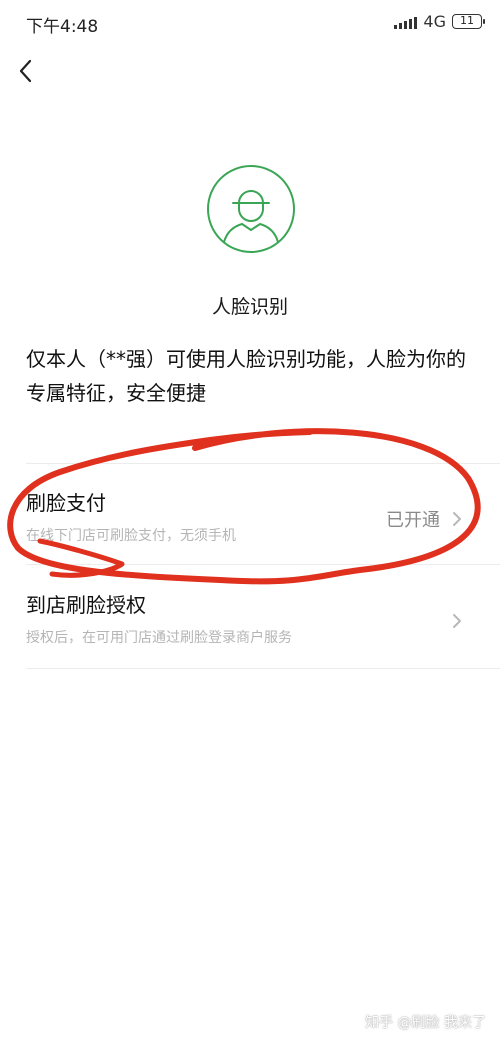 The height and width of the screenshot is (1041, 500). Describe the element at coordinates (246, 376) in the screenshot. I see `feature-description: 仅本人（**强）可使用人脸识别功能，人脸为你的专属特征，安全便捷` at that location.